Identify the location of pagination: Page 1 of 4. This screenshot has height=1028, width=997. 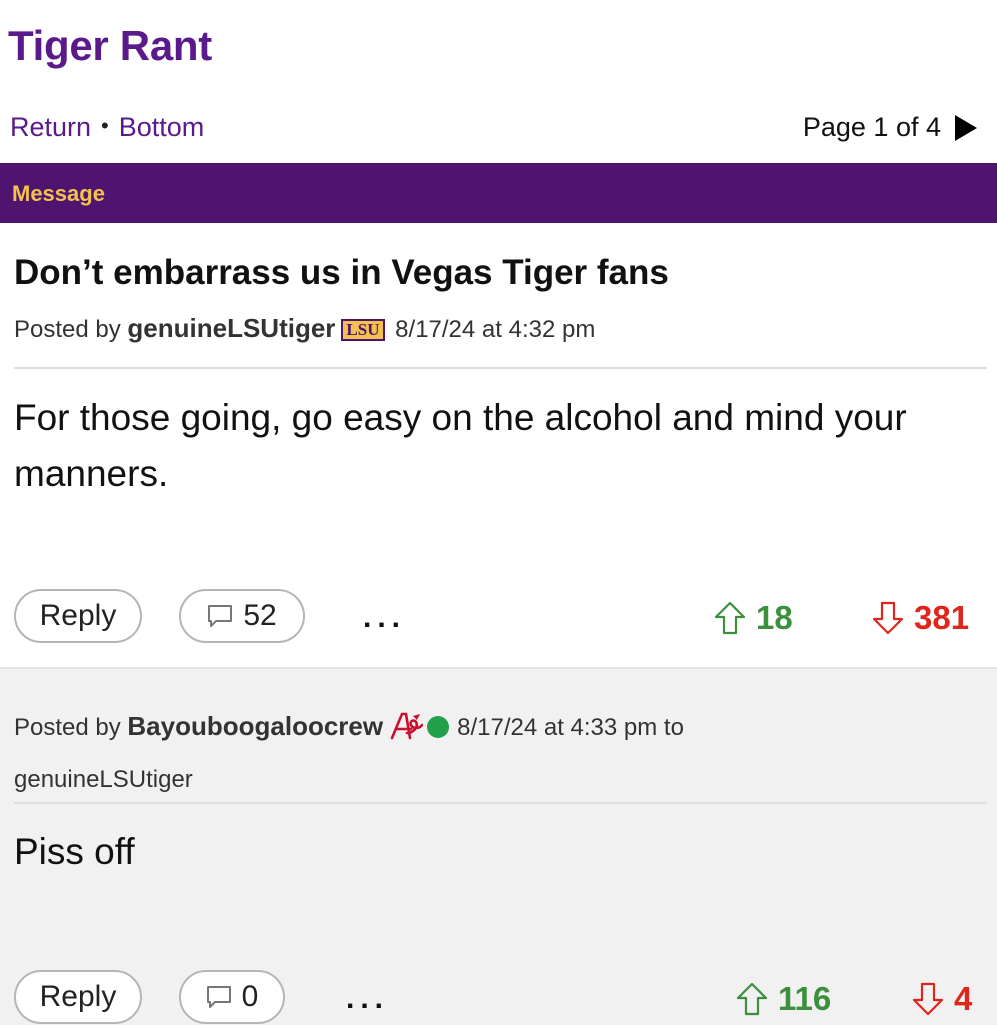
(890, 127).